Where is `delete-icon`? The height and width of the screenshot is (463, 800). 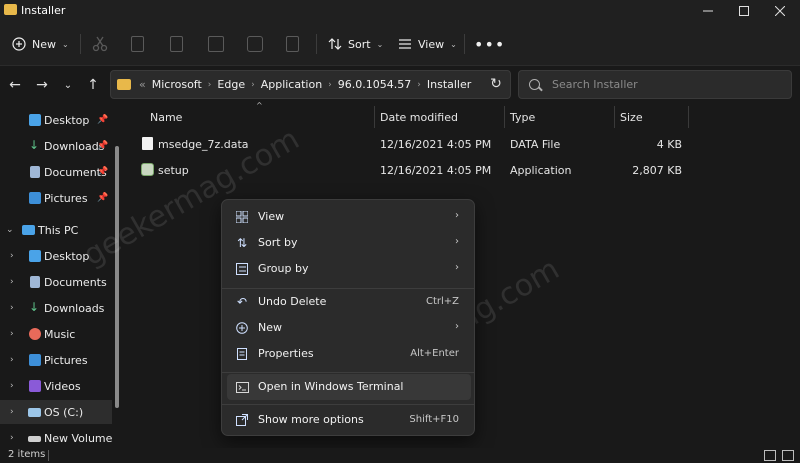 delete-icon is located at coordinates (292, 44).